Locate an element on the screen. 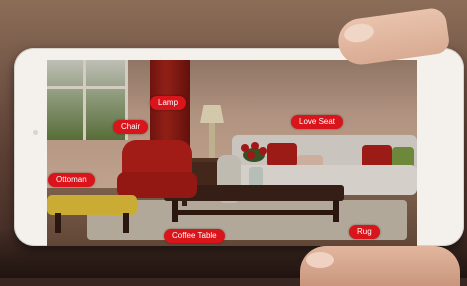 The image size is (467, 286). tag-rug: Rug is located at coordinates (364, 232).